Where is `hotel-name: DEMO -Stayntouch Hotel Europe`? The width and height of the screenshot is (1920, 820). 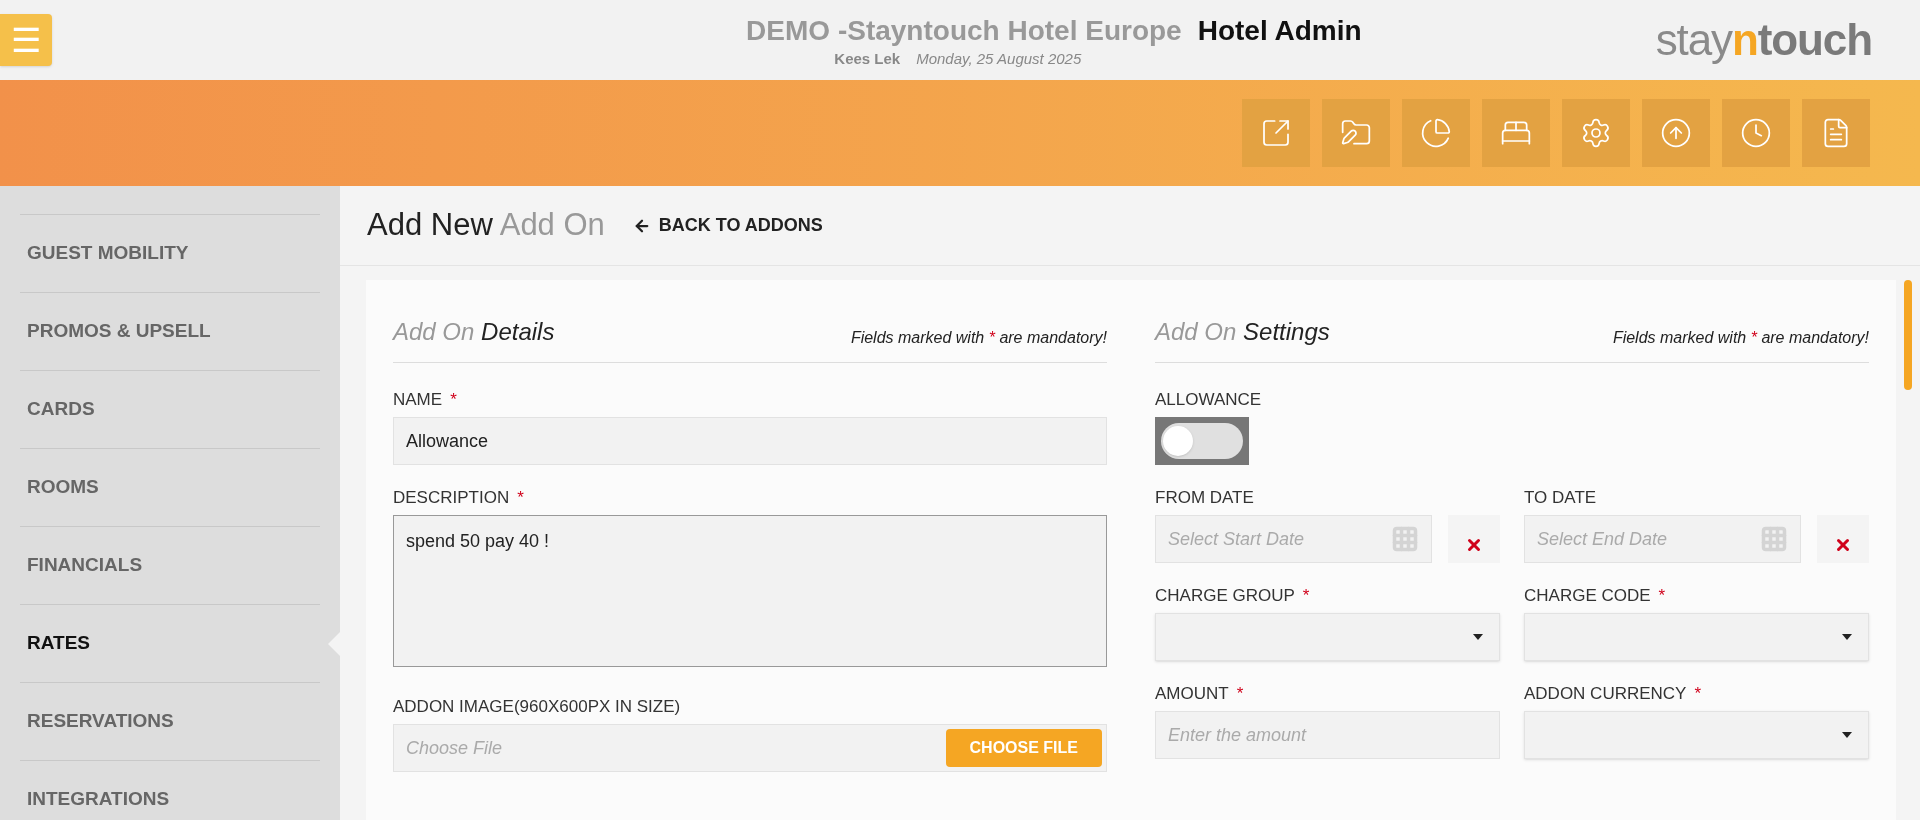
hotel-name: DEMO -Stayntouch Hotel Europe is located at coordinates (964, 30).